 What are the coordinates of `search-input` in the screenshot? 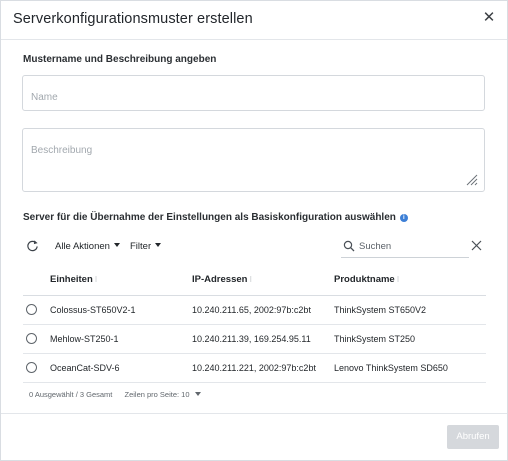 It's located at (411, 246).